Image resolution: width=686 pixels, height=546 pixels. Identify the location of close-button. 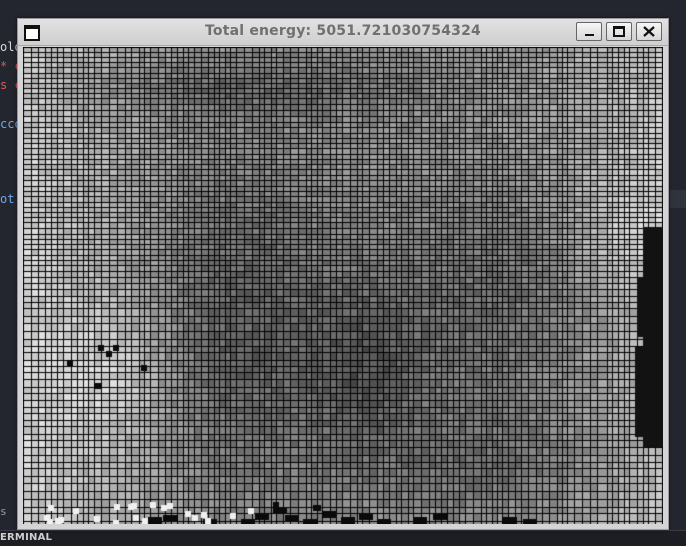
(649, 31).